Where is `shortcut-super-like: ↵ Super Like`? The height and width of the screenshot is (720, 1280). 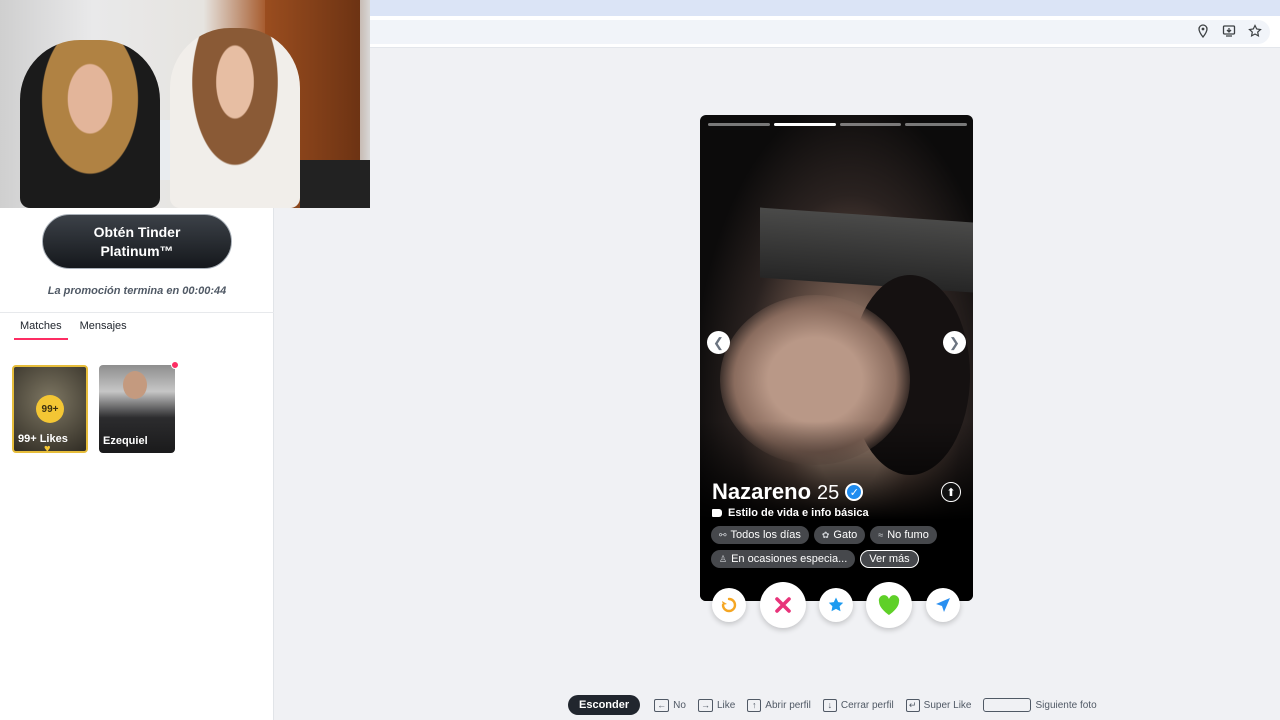 shortcut-super-like: ↵ Super Like is located at coordinates (938, 705).